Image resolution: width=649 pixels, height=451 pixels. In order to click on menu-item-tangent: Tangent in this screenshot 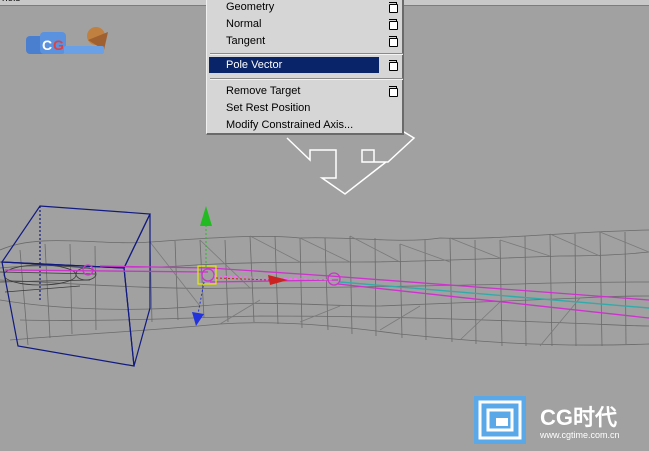, I will do `click(294, 41)`.